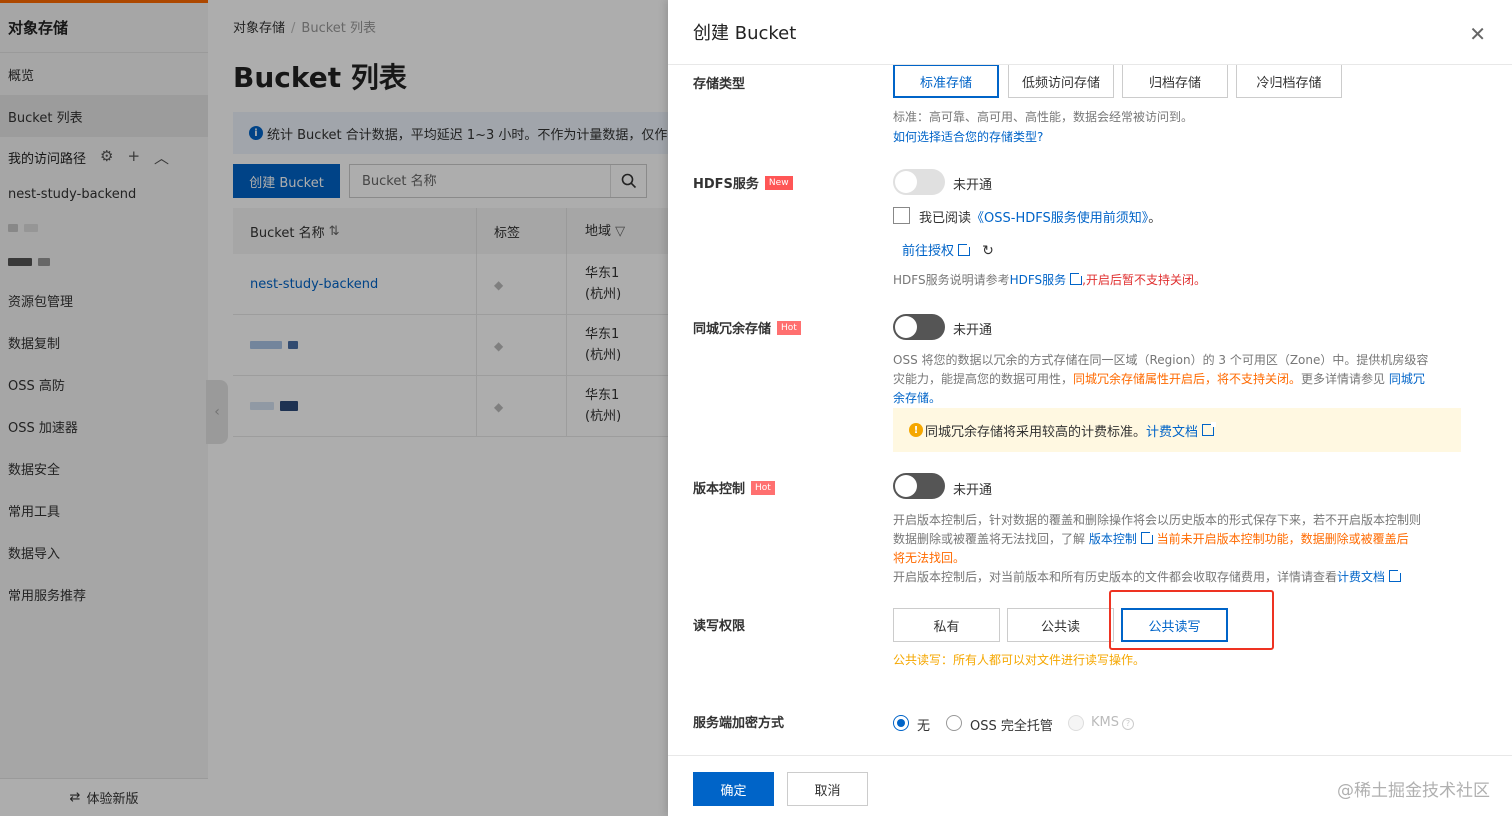 Image resolution: width=1512 pixels, height=816 pixels. What do you see at coordinates (104, 342) in the screenshot?
I see `sidebar-item-data-replication: 数据复制` at bounding box center [104, 342].